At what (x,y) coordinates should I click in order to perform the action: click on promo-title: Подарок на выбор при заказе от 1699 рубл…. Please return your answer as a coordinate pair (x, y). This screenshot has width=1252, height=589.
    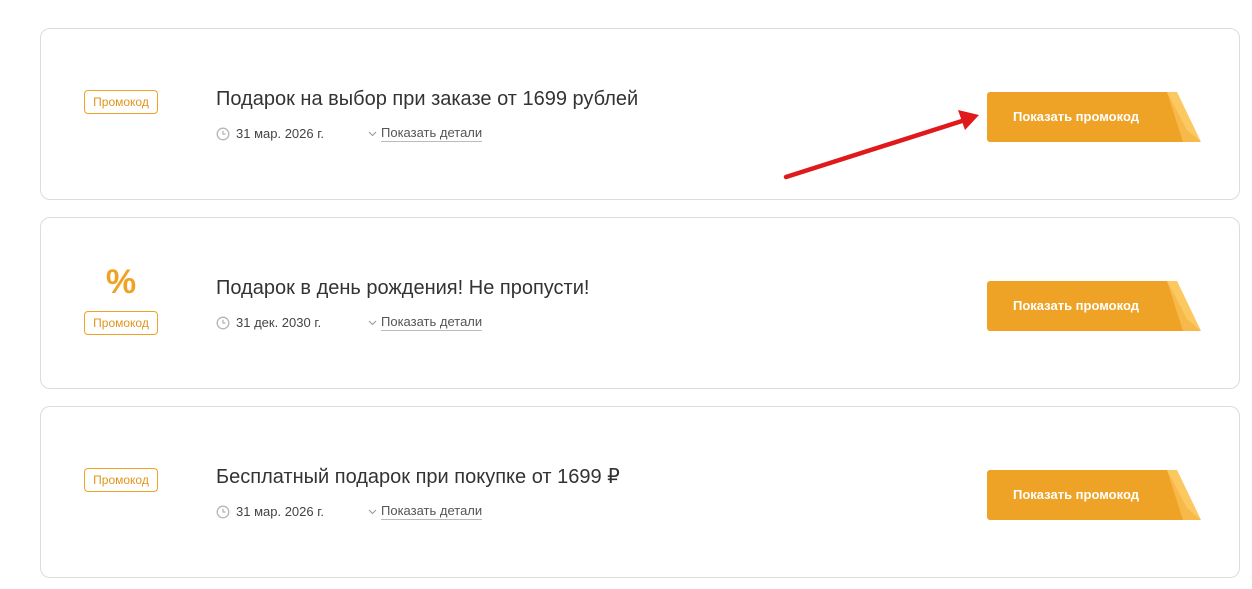
    Looking at the image, I should click on (427, 99).